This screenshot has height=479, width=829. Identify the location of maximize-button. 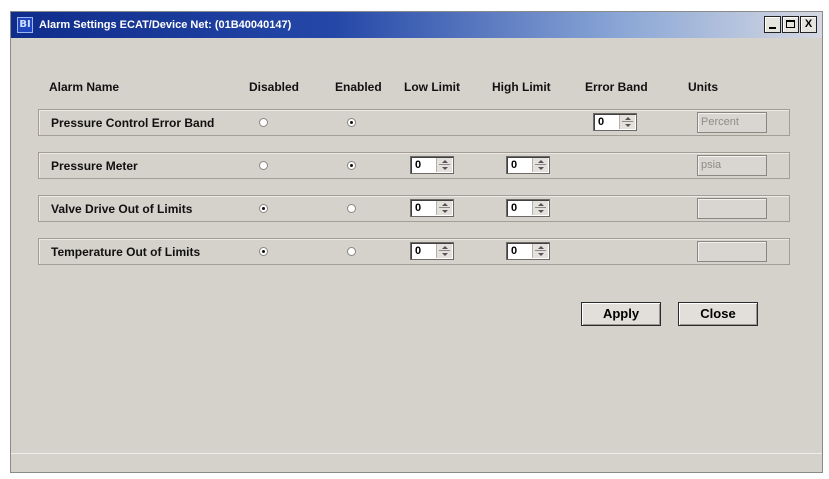
(790, 24).